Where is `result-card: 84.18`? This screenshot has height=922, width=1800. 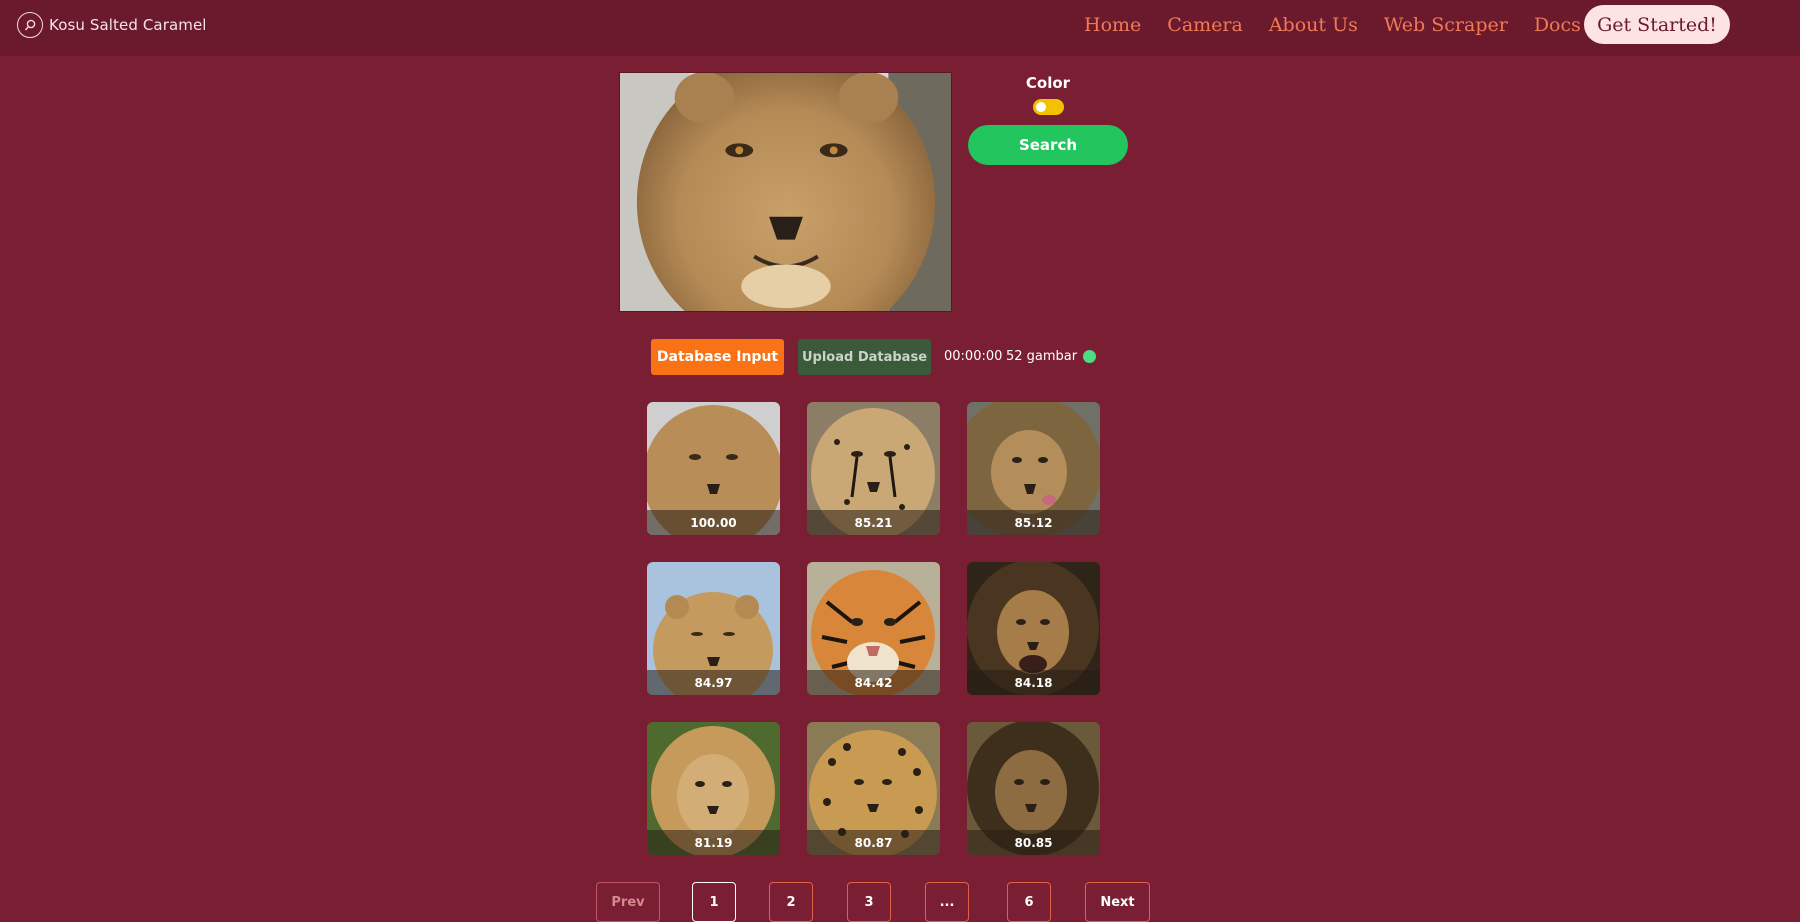 result-card: 84.18 is located at coordinates (1033, 628).